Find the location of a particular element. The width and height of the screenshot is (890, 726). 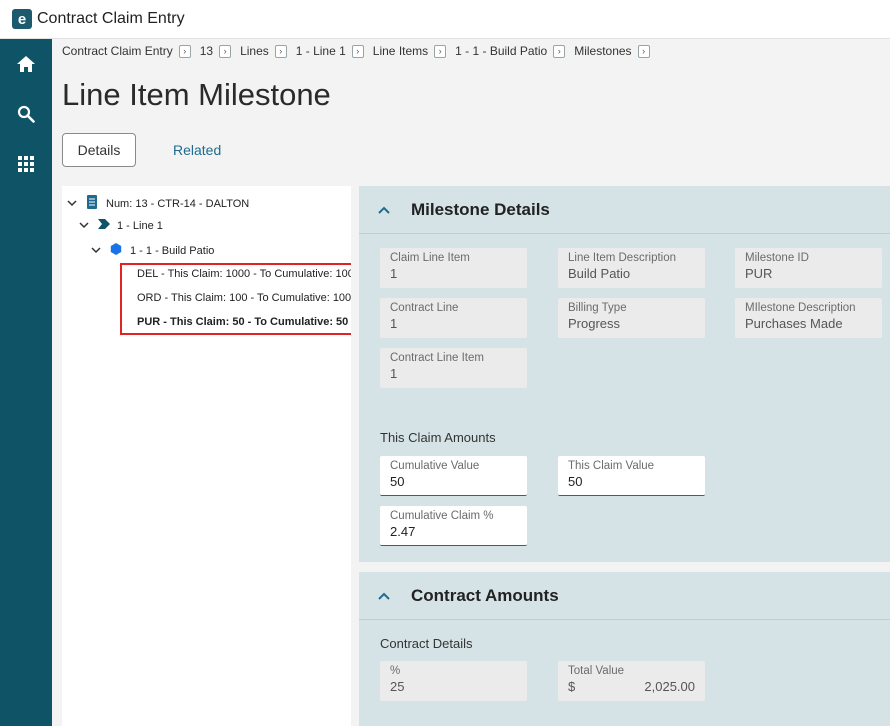

contract-line-item-field: Contract Line Item 1 is located at coordinates (453, 368).